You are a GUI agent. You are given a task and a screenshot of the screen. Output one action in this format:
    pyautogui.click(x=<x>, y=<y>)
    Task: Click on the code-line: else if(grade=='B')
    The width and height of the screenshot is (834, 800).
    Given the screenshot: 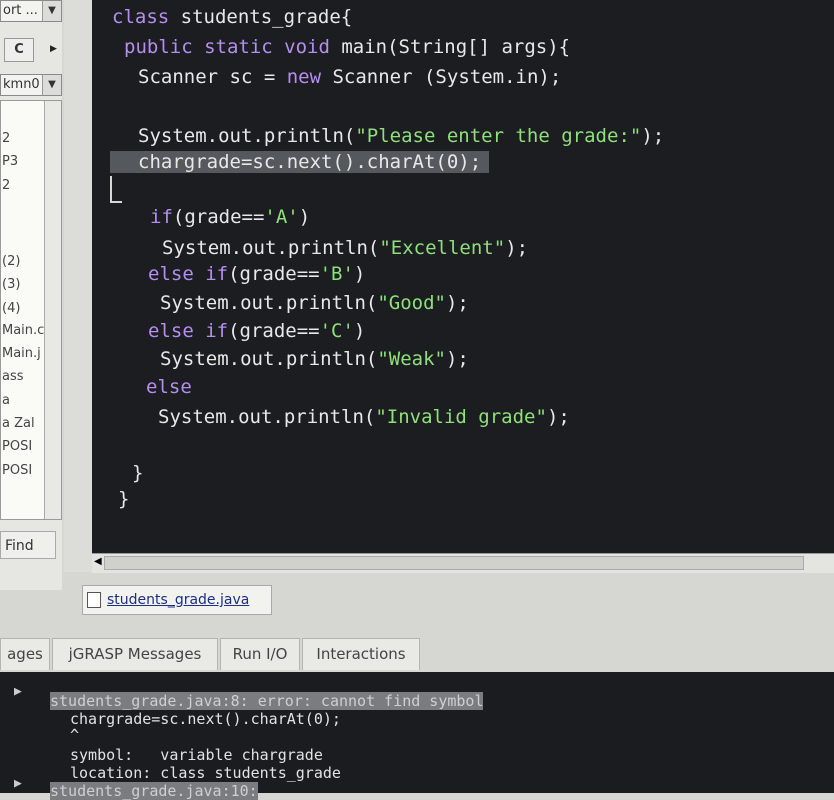 What is the action you would take?
    pyautogui.click(x=257, y=274)
    